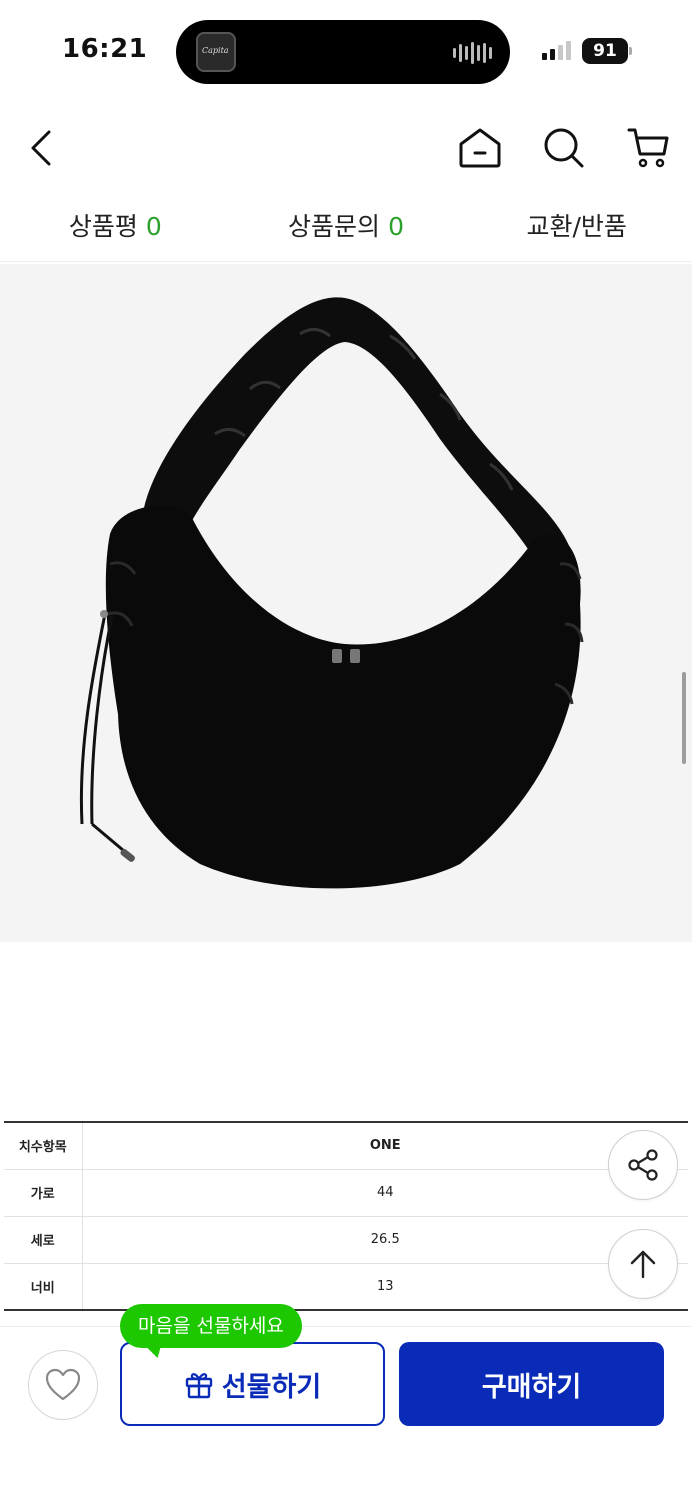 This screenshot has height=1500, width=692. I want to click on size-row-value: 26.5, so click(385, 1240).